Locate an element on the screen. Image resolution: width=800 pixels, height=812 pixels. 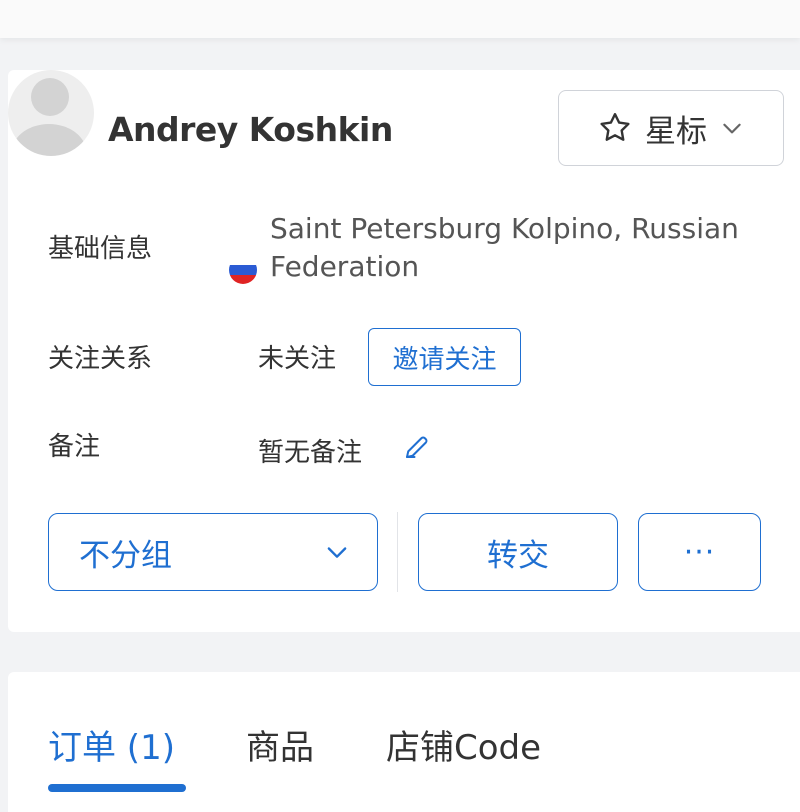
group-select-value: 不分组 is located at coordinates (125, 555).